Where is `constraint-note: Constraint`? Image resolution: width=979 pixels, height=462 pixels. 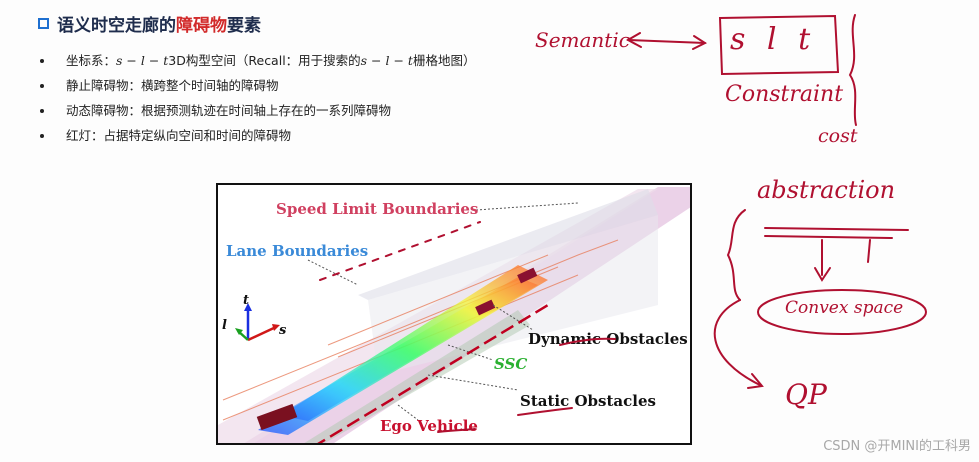 constraint-note: Constraint is located at coordinates (784, 94).